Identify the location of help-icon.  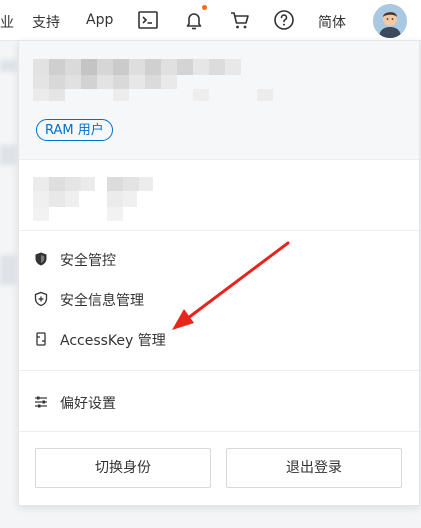
(284, 20).